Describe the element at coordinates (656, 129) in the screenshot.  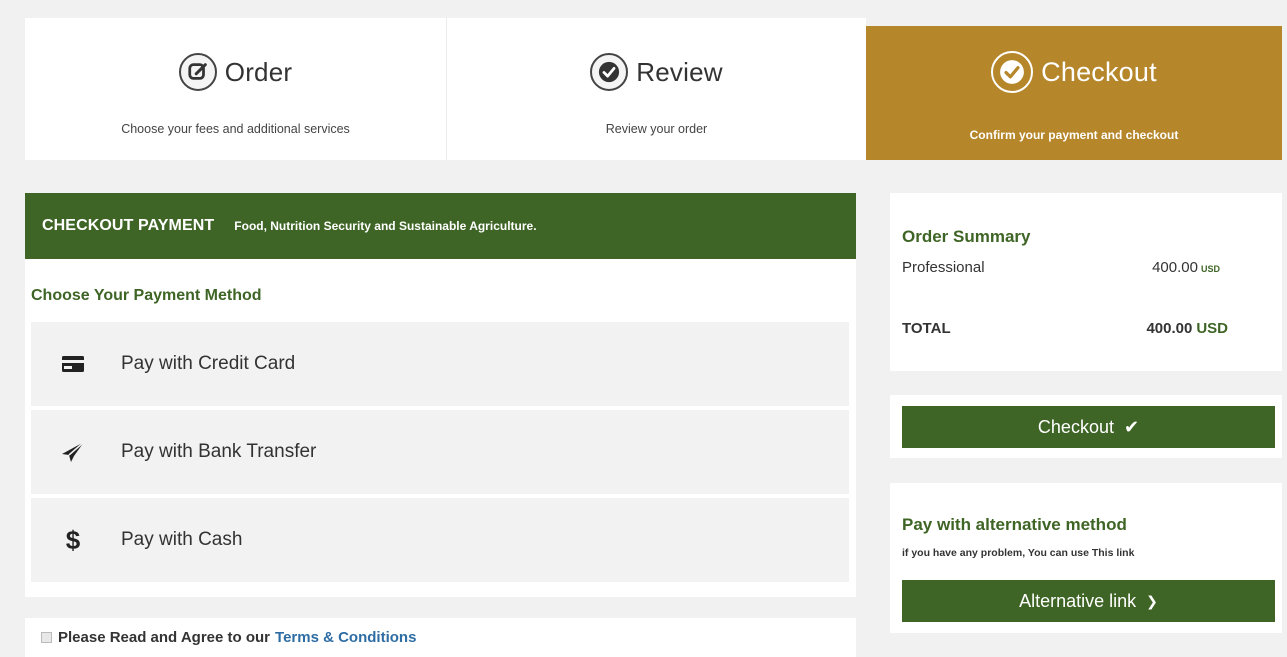
I see `step-review-subtitle: Review your order` at that location.